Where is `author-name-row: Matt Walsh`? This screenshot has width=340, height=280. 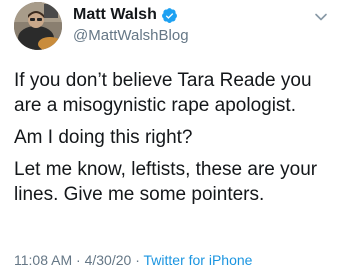
author-name-row: Matt Walsh is located at coordinates (125, 15).